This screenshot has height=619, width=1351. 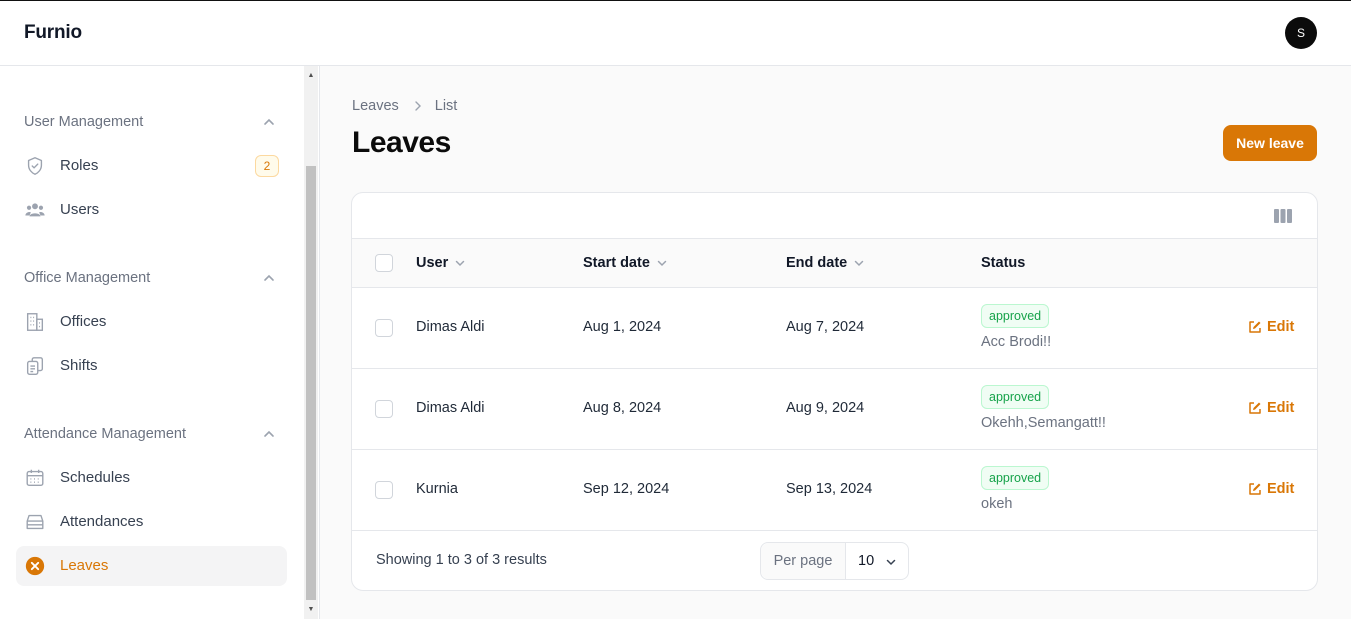 What do you see at coordinates (151, 210) in the screenshot?
I see `sidebar-item-users: Users` at bounding box center [151, 210].